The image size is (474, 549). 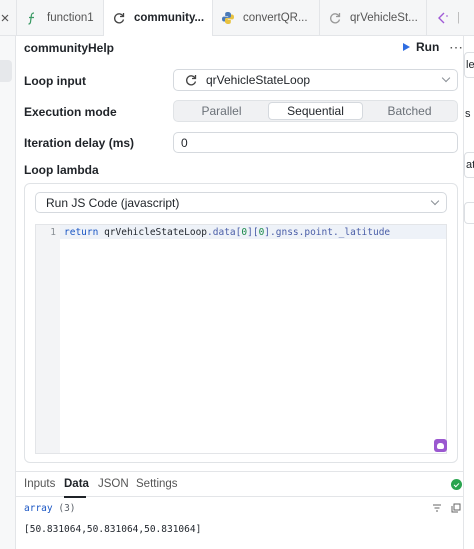 I want to click on ai-assistant-icon, so click(x=440, y=445).